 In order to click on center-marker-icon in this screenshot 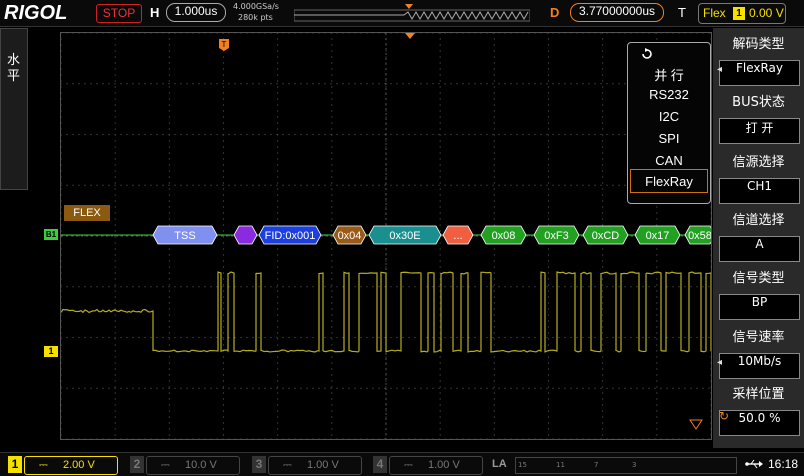, I will do `click(410, 36)`.